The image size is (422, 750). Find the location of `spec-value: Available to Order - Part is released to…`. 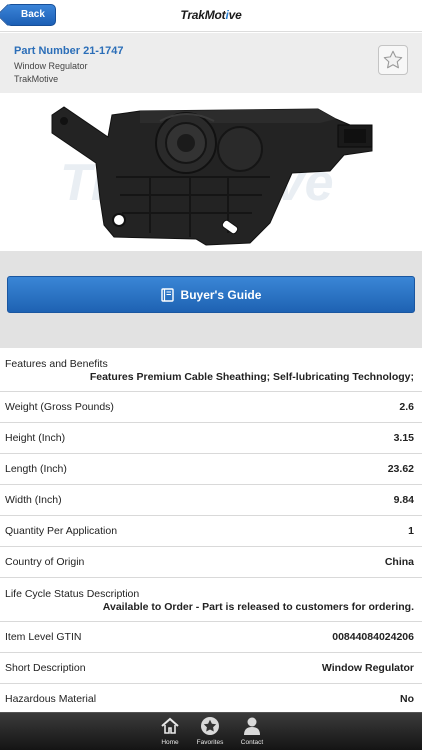

spec-value: Available to Order - Part is released to… is located at coordinates (258, 607).